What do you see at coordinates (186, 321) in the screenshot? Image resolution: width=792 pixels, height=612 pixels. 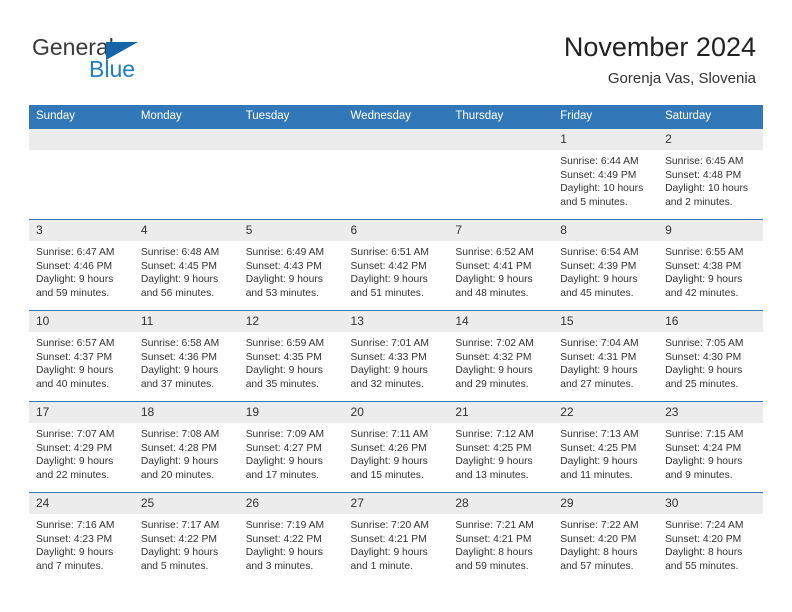 I see `day-number: 11` at bounding box center [186, 321].